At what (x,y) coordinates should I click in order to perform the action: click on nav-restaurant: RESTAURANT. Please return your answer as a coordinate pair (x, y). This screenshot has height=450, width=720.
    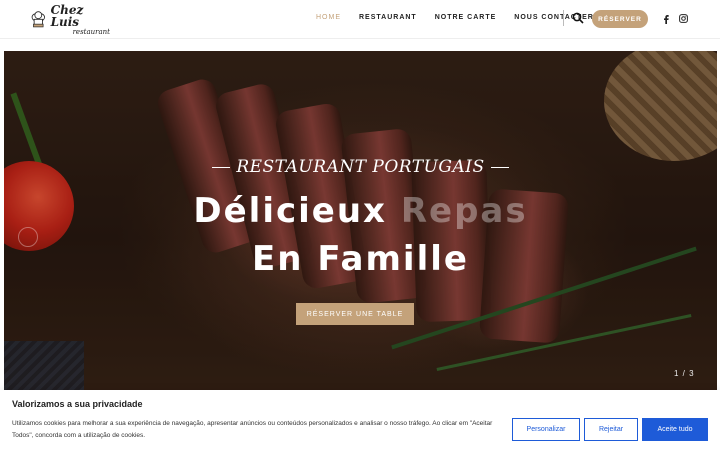
    Looking at the image, I should click on (388, 17).